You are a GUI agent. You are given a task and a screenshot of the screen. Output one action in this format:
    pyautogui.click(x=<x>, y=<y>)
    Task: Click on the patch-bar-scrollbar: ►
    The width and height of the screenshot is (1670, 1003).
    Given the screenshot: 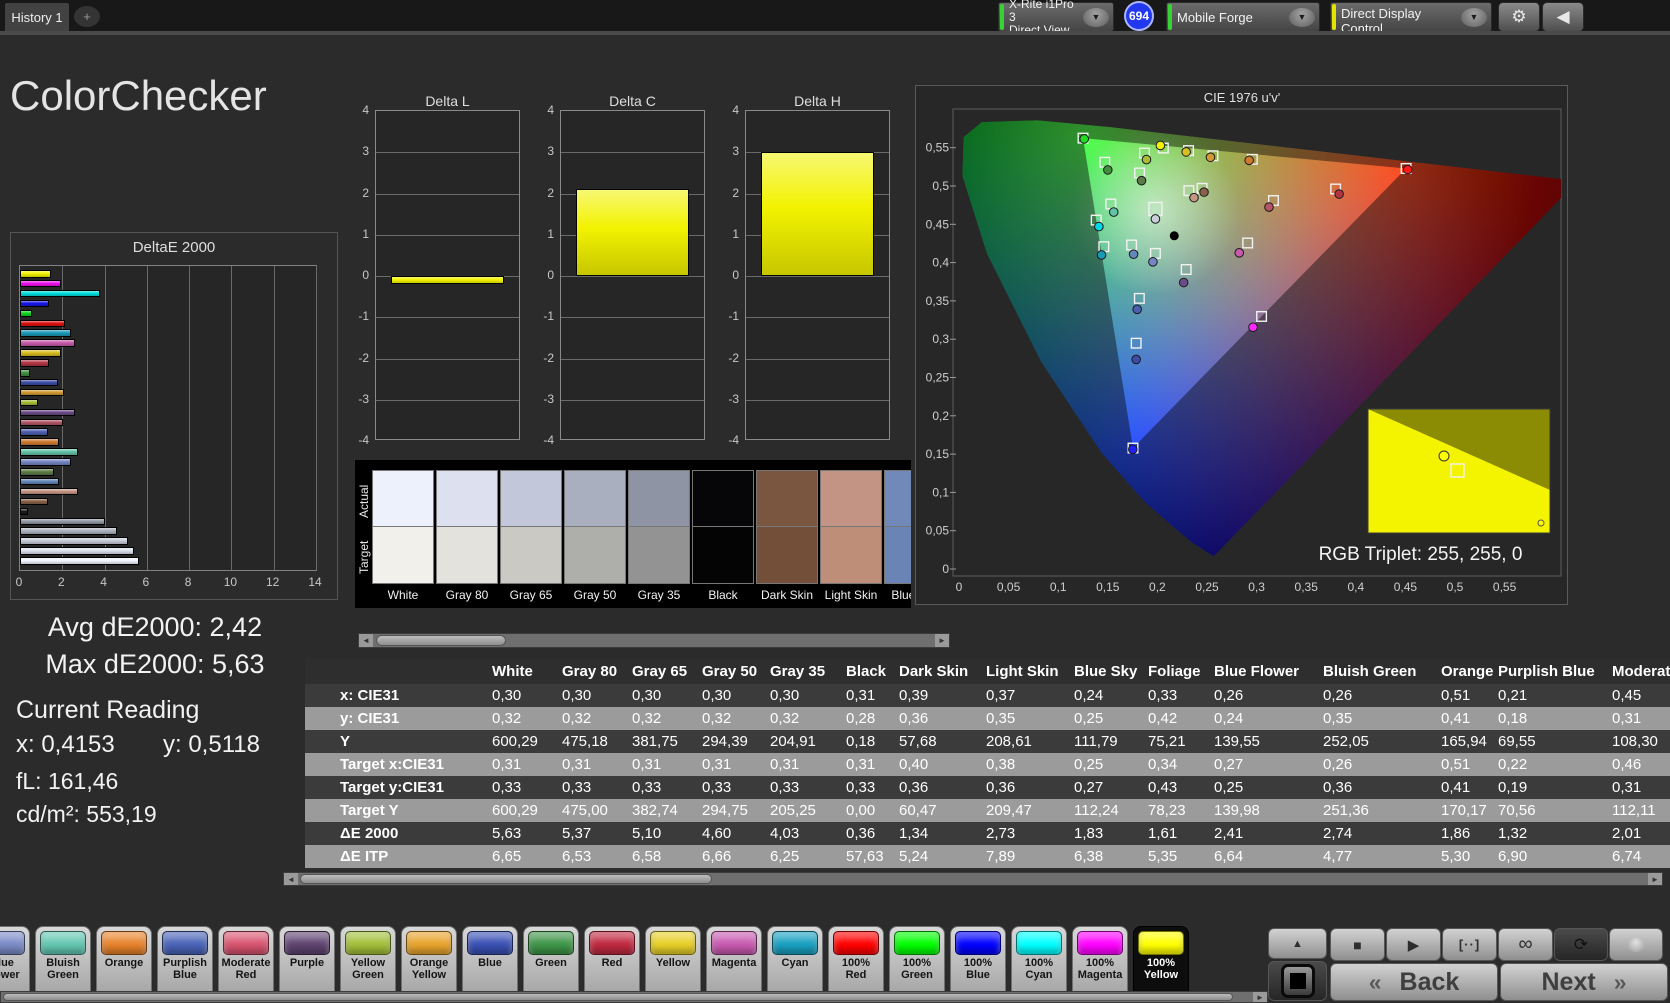 What is the action you would take?
    pyautogui.click(x=634, y=997)
    